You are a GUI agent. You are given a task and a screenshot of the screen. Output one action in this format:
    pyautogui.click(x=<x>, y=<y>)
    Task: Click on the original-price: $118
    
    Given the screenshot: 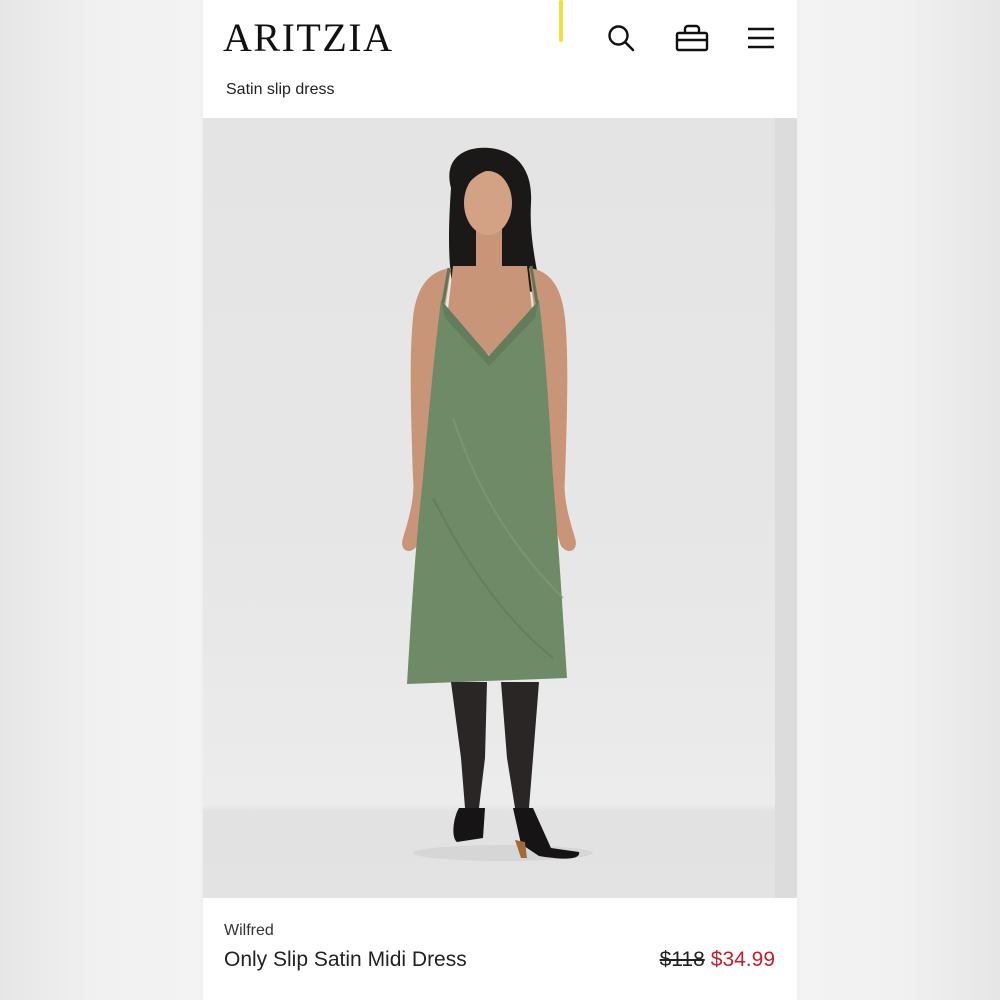 What is the action you would take?
    pyautogui.click(x=682, y=959)
    